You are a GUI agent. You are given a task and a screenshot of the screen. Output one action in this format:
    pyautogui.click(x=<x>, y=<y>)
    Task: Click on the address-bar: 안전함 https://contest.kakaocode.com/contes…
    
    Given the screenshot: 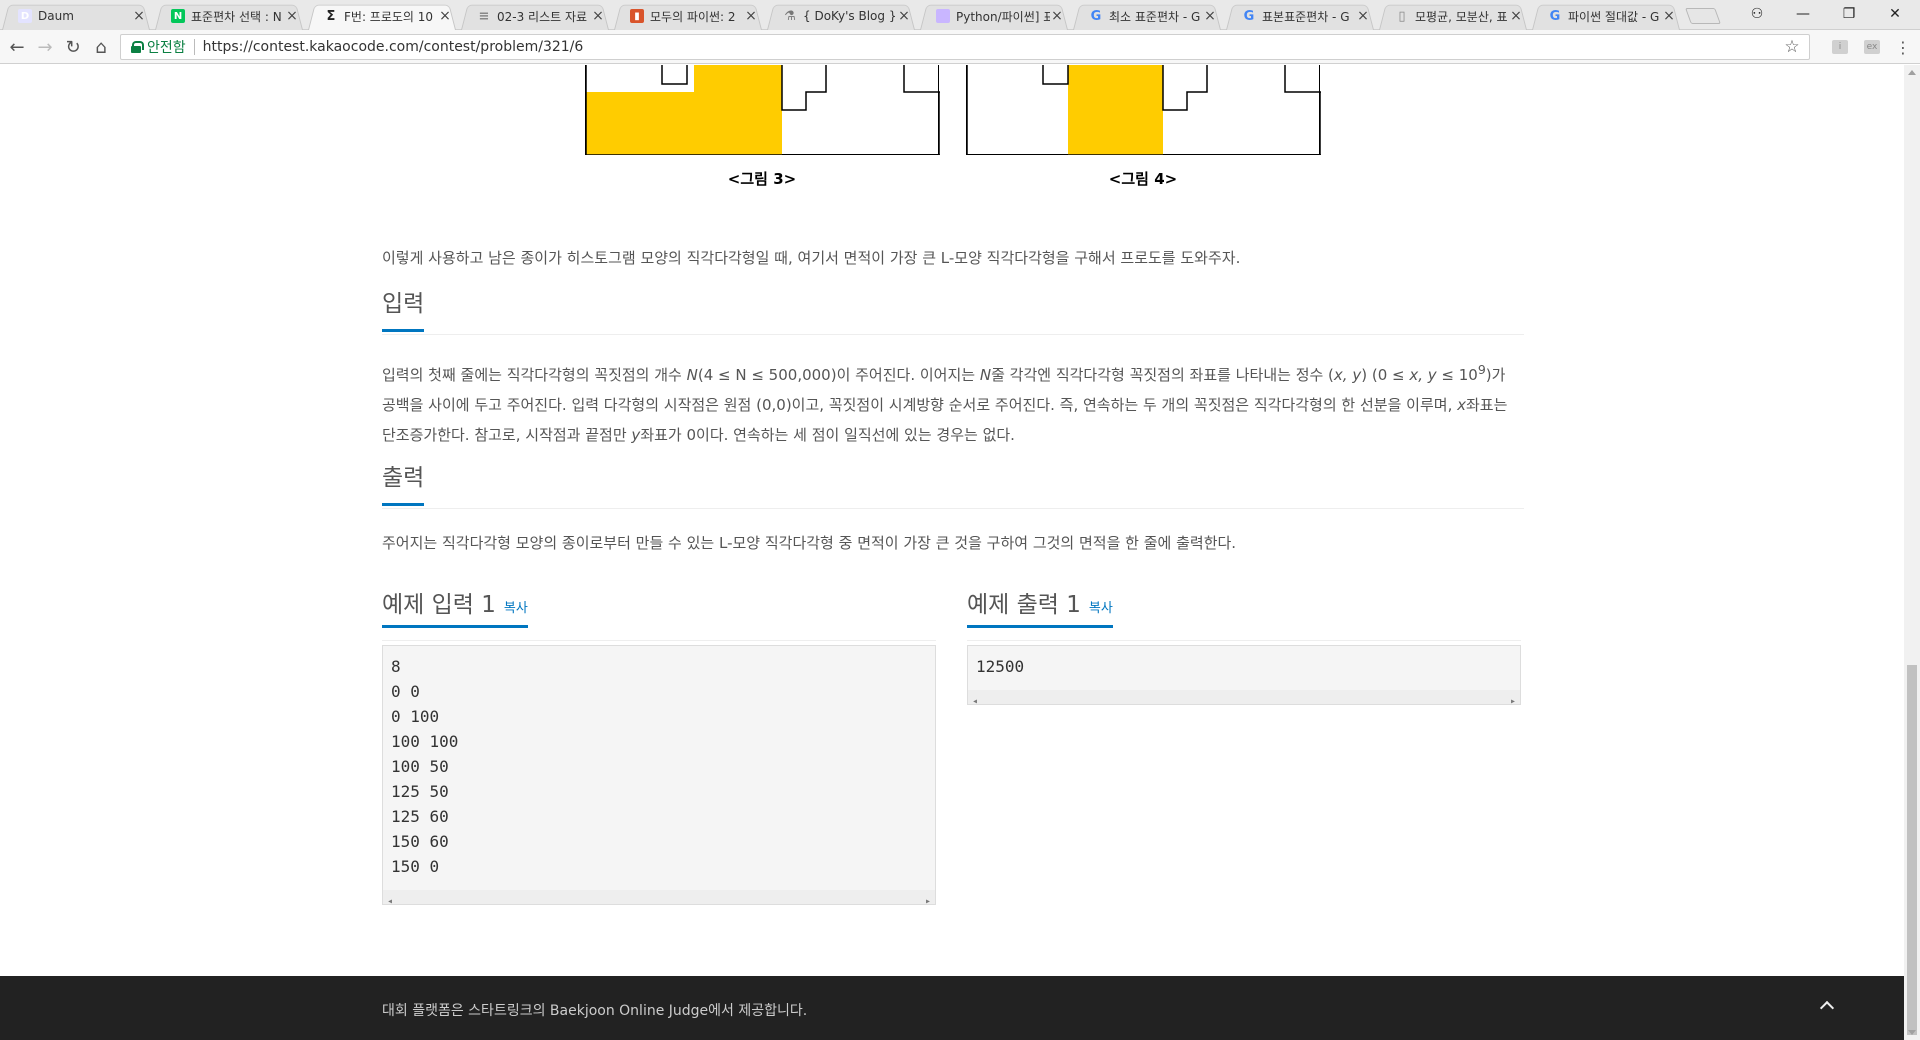 What is the action you would take?
    pyautogui.click(x=965, y=47)
    